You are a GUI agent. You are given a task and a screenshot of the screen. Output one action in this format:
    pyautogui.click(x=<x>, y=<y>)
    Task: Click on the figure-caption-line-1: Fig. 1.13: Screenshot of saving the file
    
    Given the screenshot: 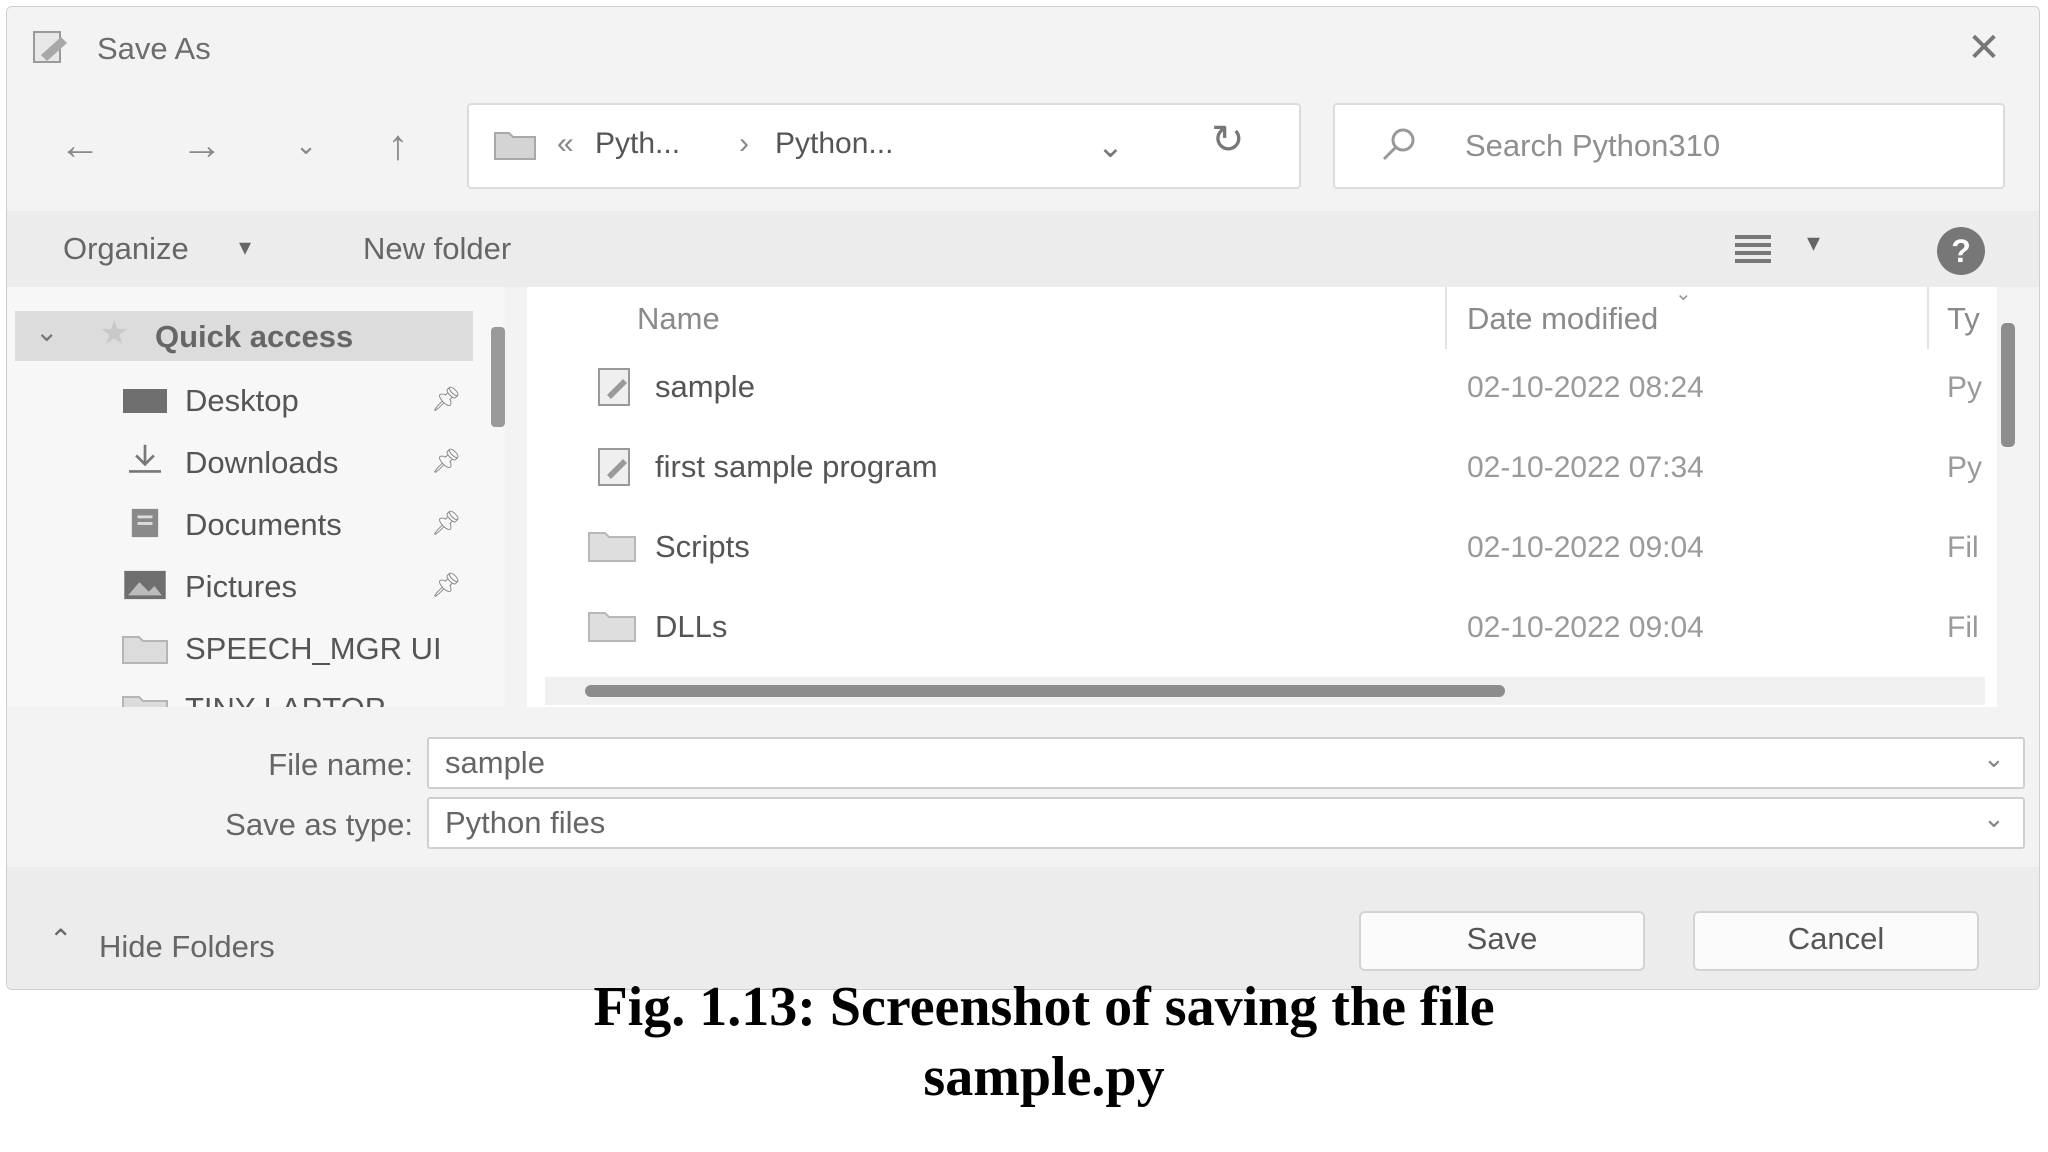 What is the action you would take?
    pyautogui.click(x=1044, y=1007)
    